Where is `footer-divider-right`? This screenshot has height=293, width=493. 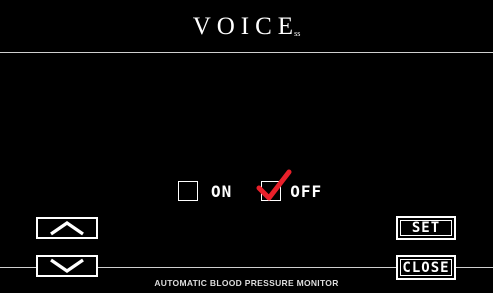
footer-divider-right is located at coordinates (474, 267).